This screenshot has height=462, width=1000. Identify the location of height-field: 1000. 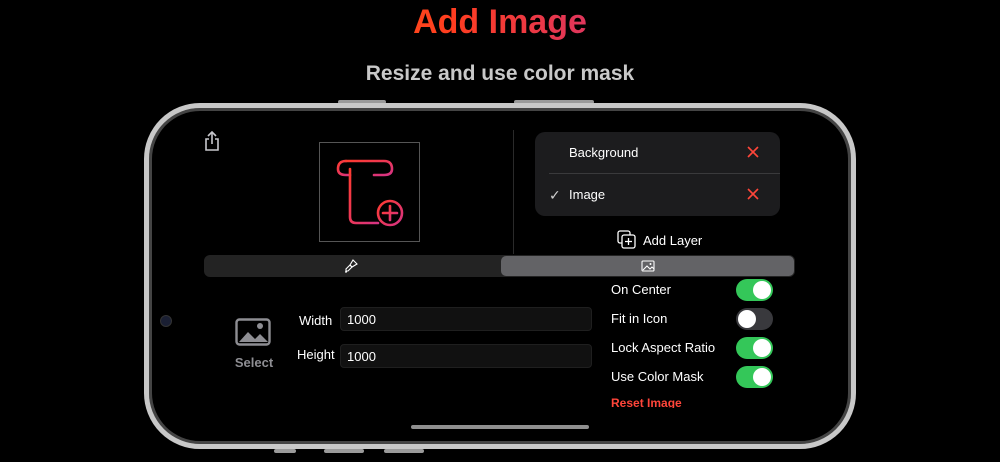
(466, 356).